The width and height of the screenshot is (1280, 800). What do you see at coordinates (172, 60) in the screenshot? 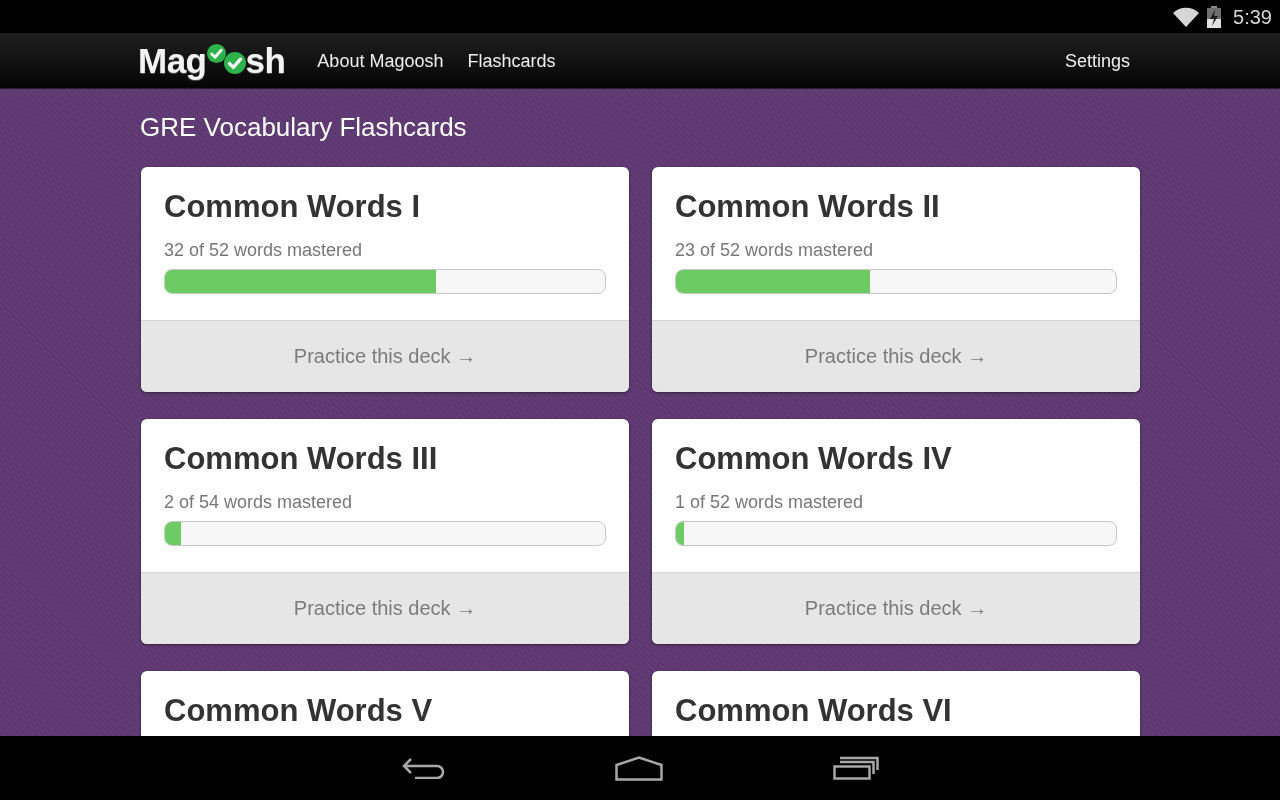
I see `logo-text: Mag` at bounding box center [172, 60].